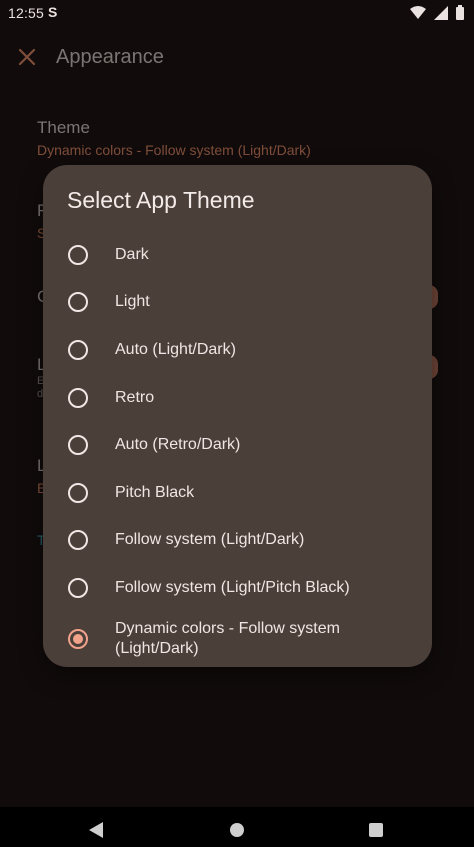 The height and width of the screenshot is (847, 474). What do you see at coordinates (155, 492) in the screenshot?
I see `option-label: Pitch Black` at bounding box center [155, 492].